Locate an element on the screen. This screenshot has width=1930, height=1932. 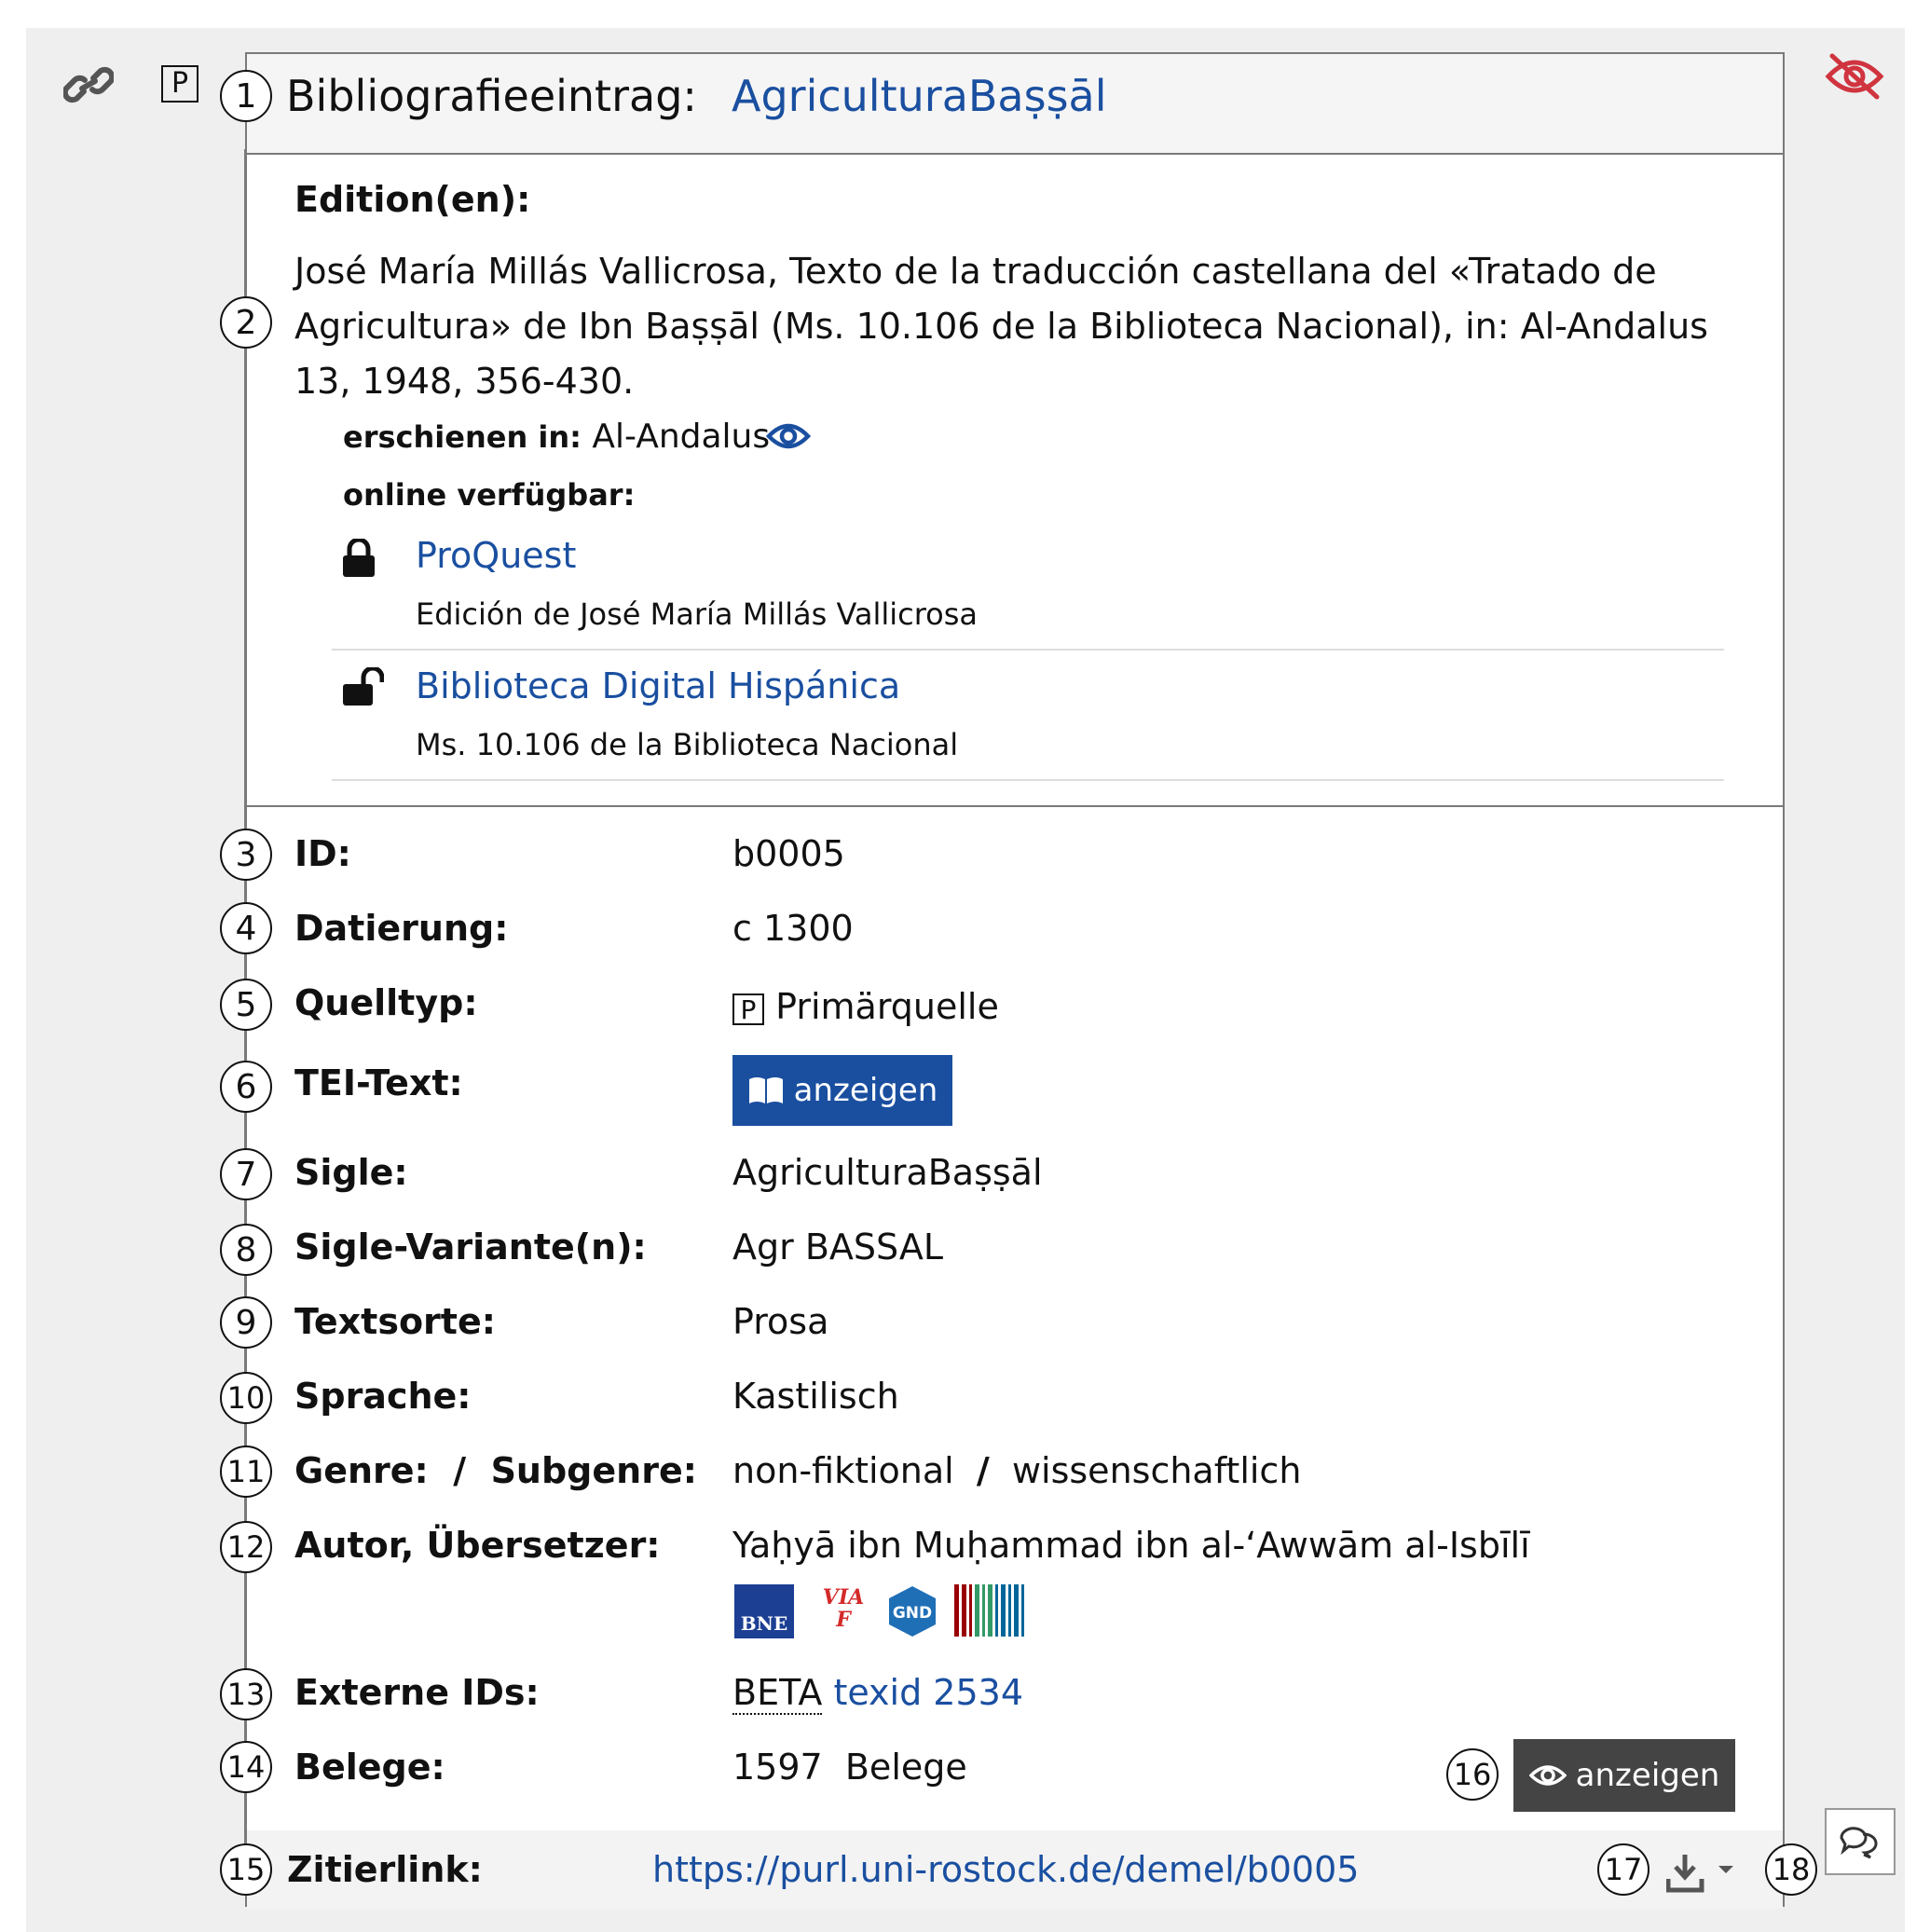
published-in: erschienen in: Al-Andalus is located at coordinates (556, 437).